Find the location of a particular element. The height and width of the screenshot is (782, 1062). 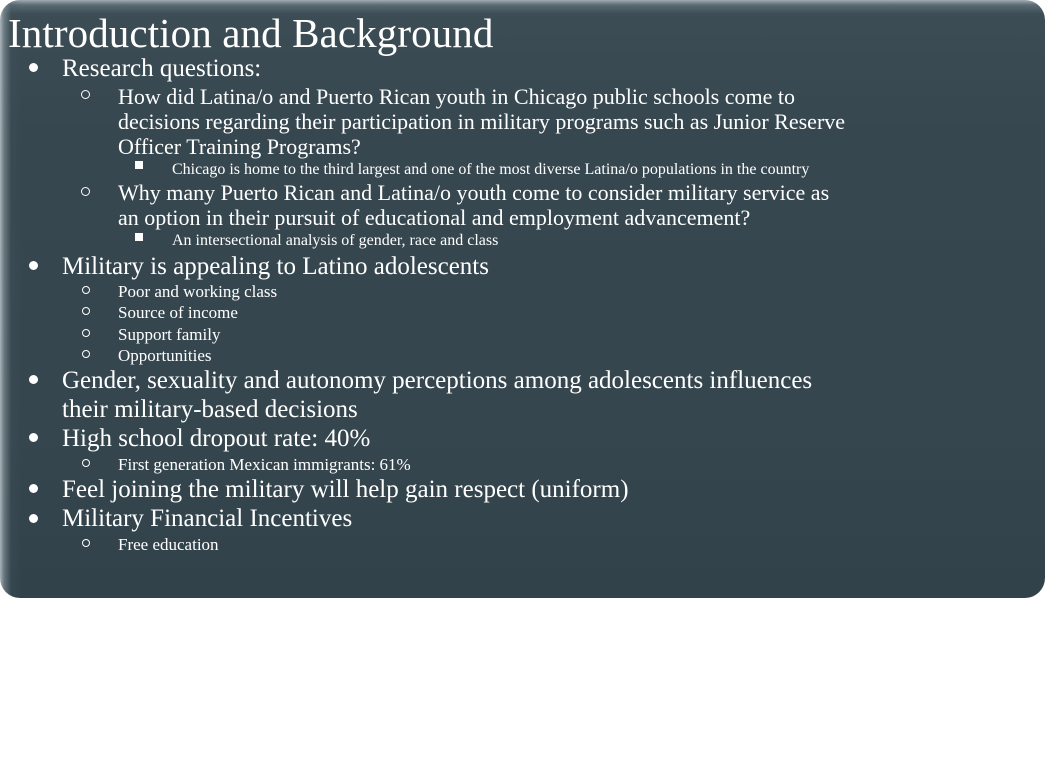

bullet-text: Military Financial Incentives is located at coordinates (207, 519).